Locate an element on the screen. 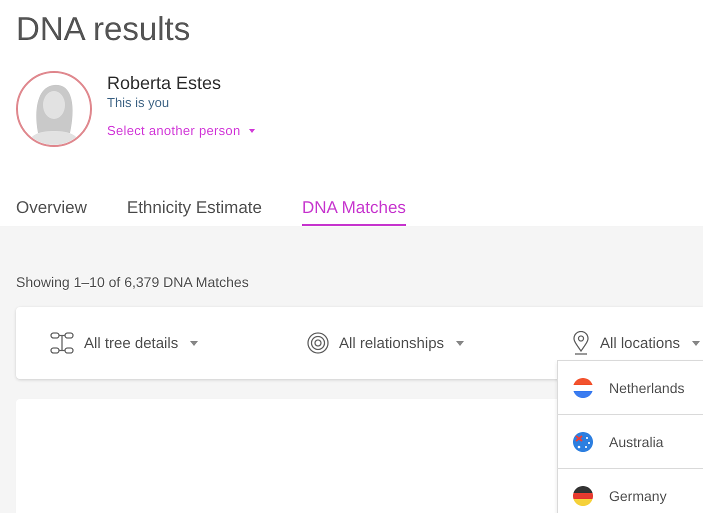 The width and height of the screenshot is (703, 513). match-count: Showing 1–10 of 6,379 DNA Matches is located at coordinates (133, 282).